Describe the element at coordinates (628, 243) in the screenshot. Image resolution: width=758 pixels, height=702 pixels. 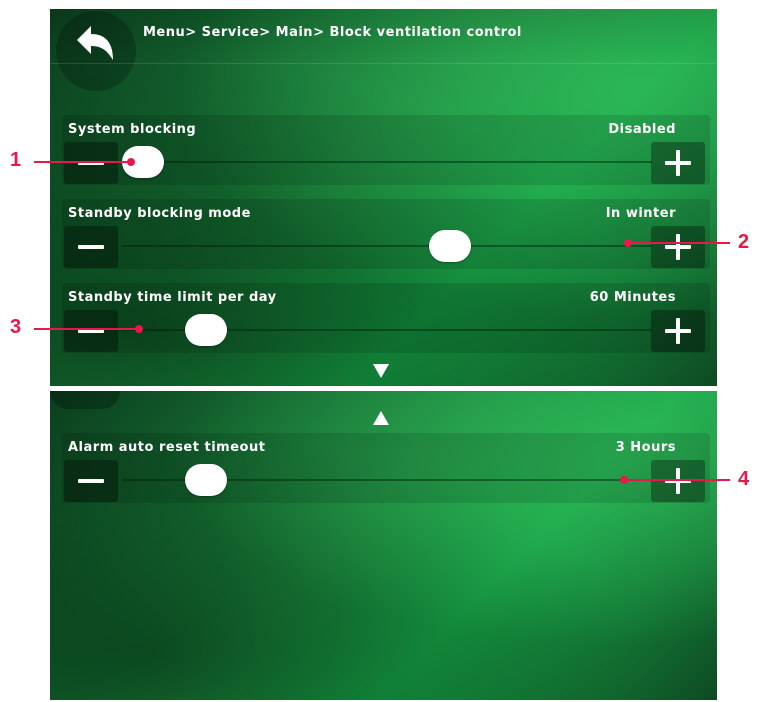
I see `callout-2-dot` at that location.